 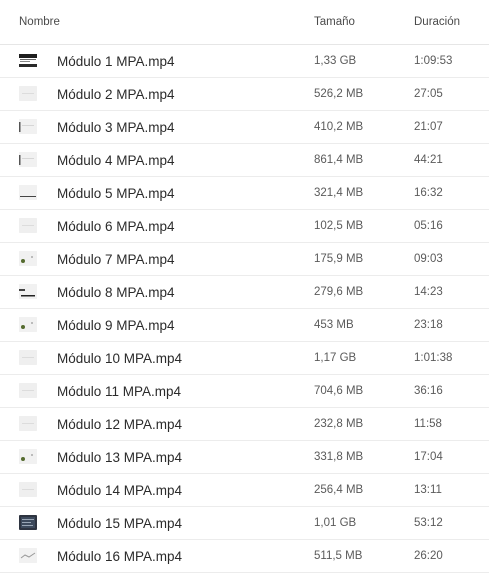 What do you see at coordinates (428, 292) in the screenshot?
I see `file-duration: 14:23` at bounding box center [428, 292].